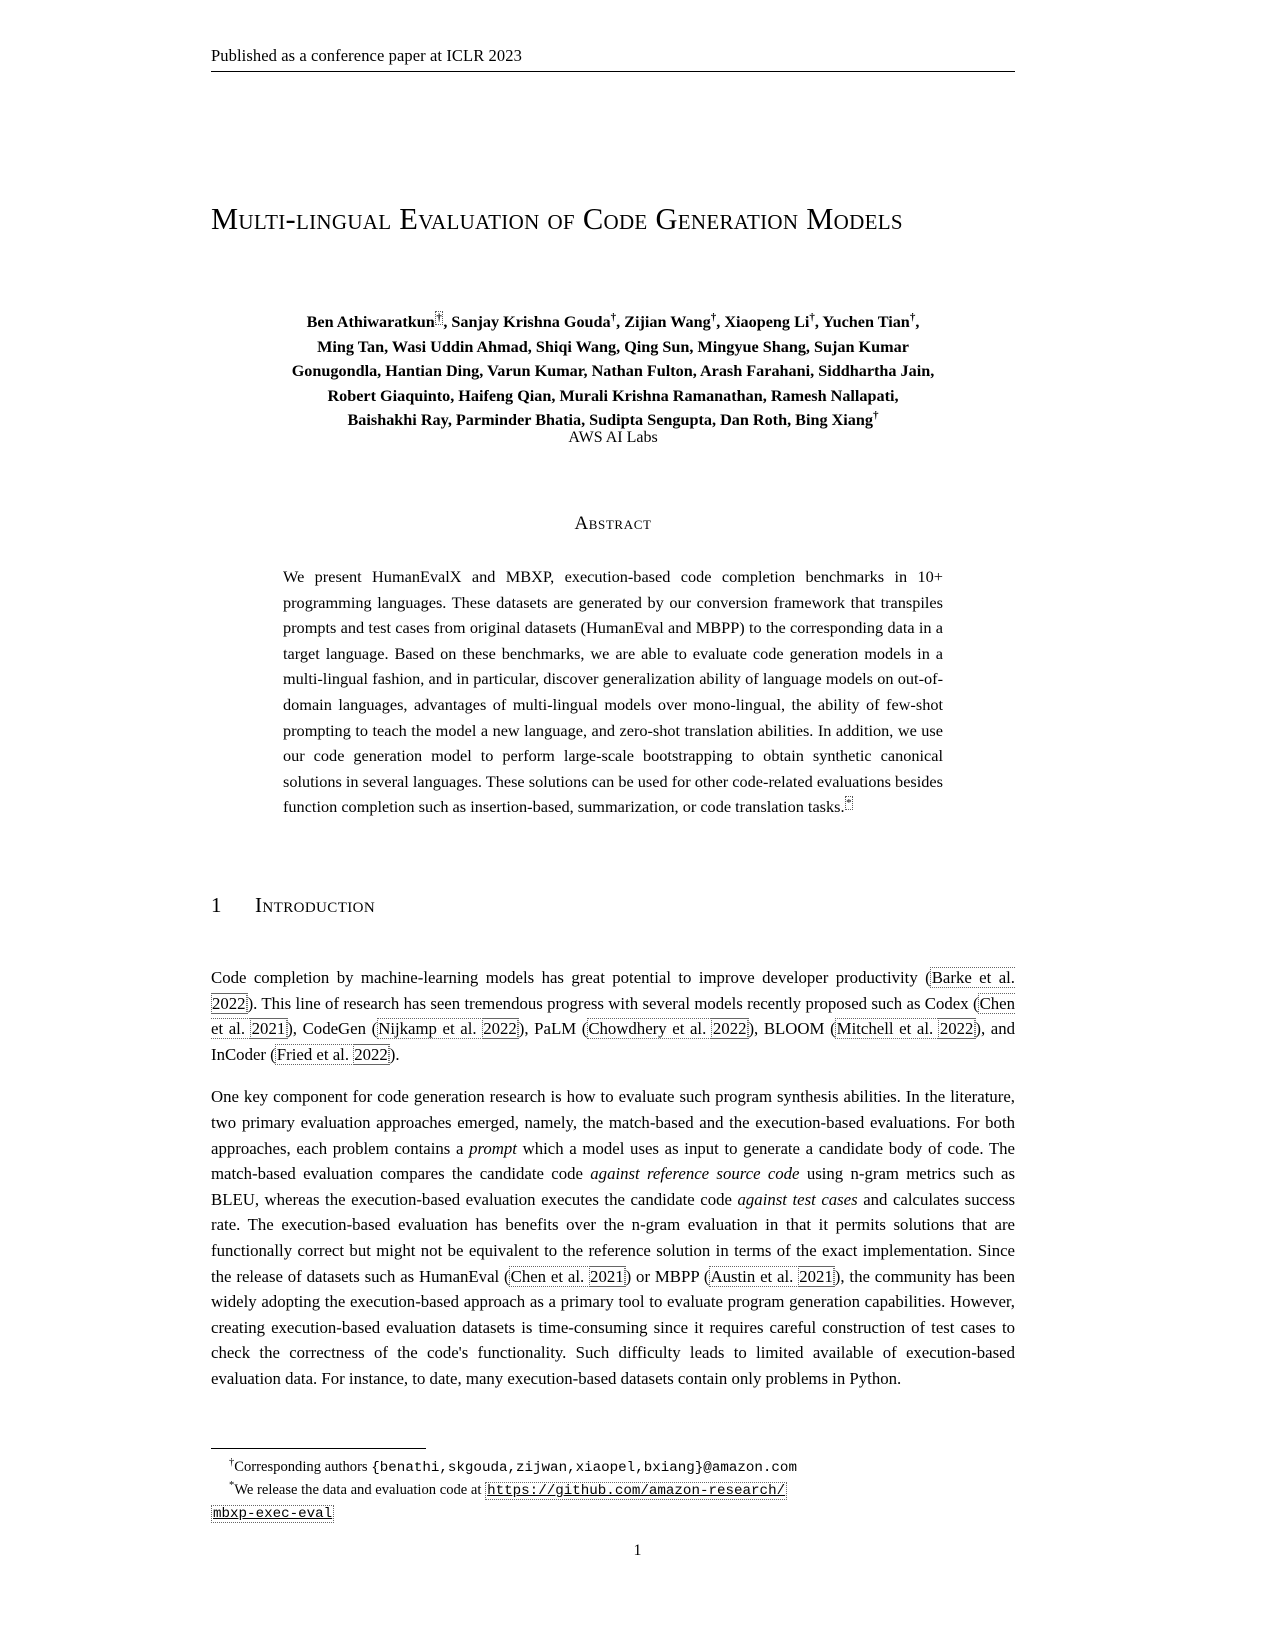 The height and width of the screenshot is (1650, 1275). What do you see at coordinates (315, 905) in the screenshot?
I see `section-title: Introduction` at bounding box center [315, 905].